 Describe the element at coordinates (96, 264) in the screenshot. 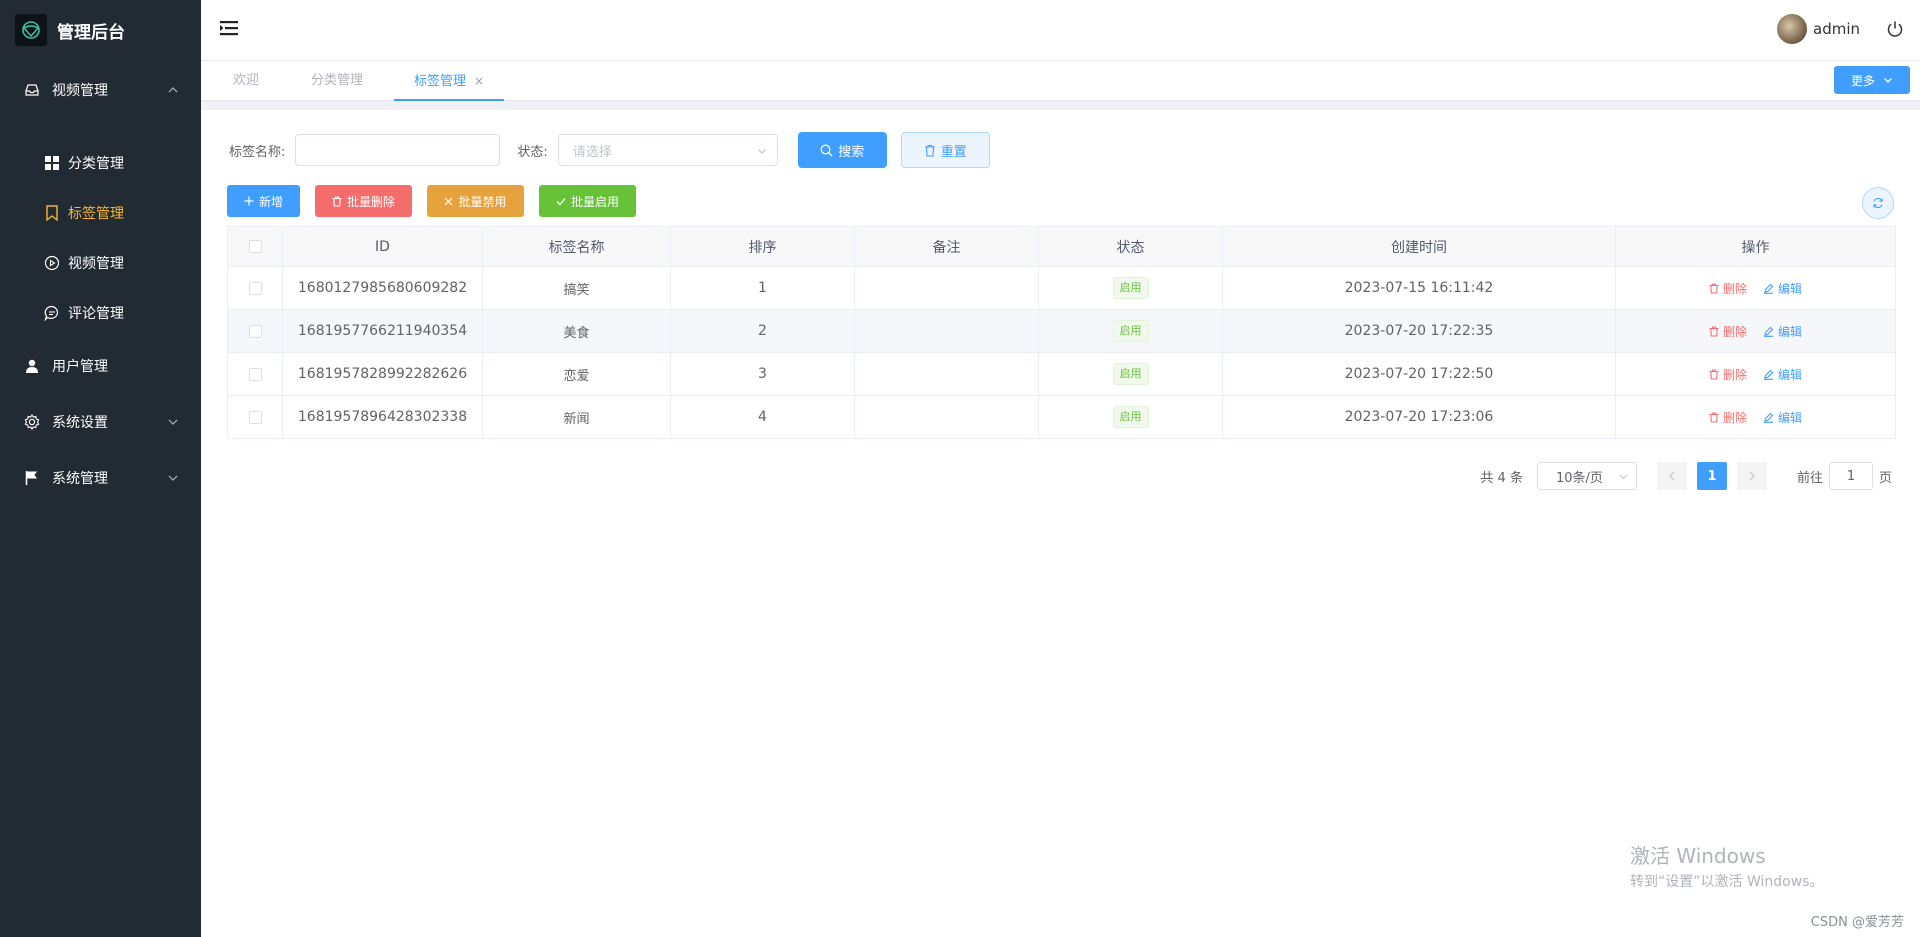

I see `submenu-video-label: 视频管理` at that location.